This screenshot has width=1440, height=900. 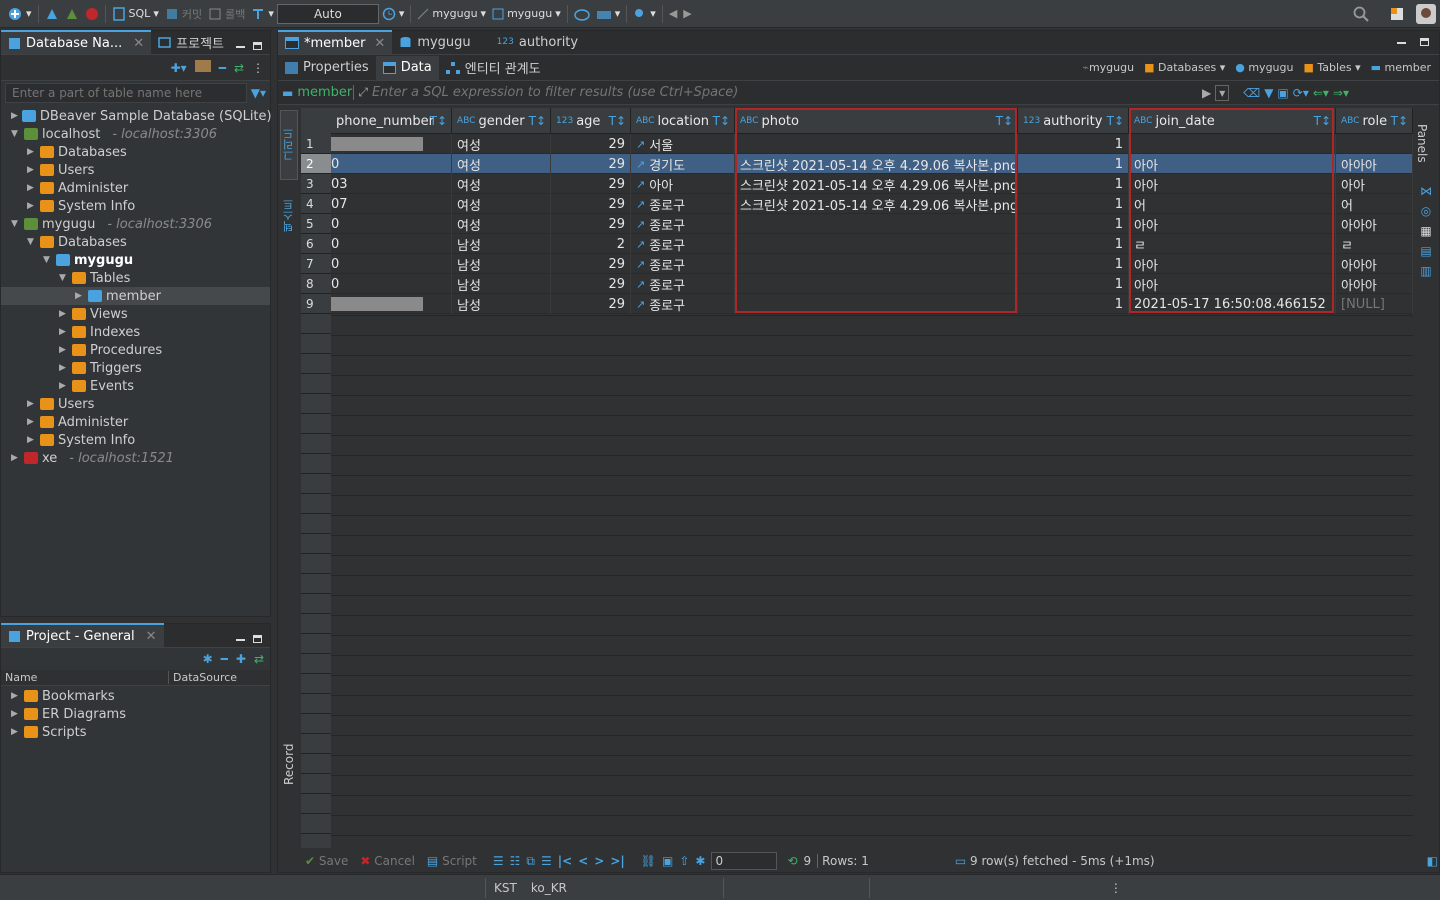 What do you see at coordinates (335, 42) in the screenshot?
I see `tab-member: *member ✕` at bounding box center [335, 42].